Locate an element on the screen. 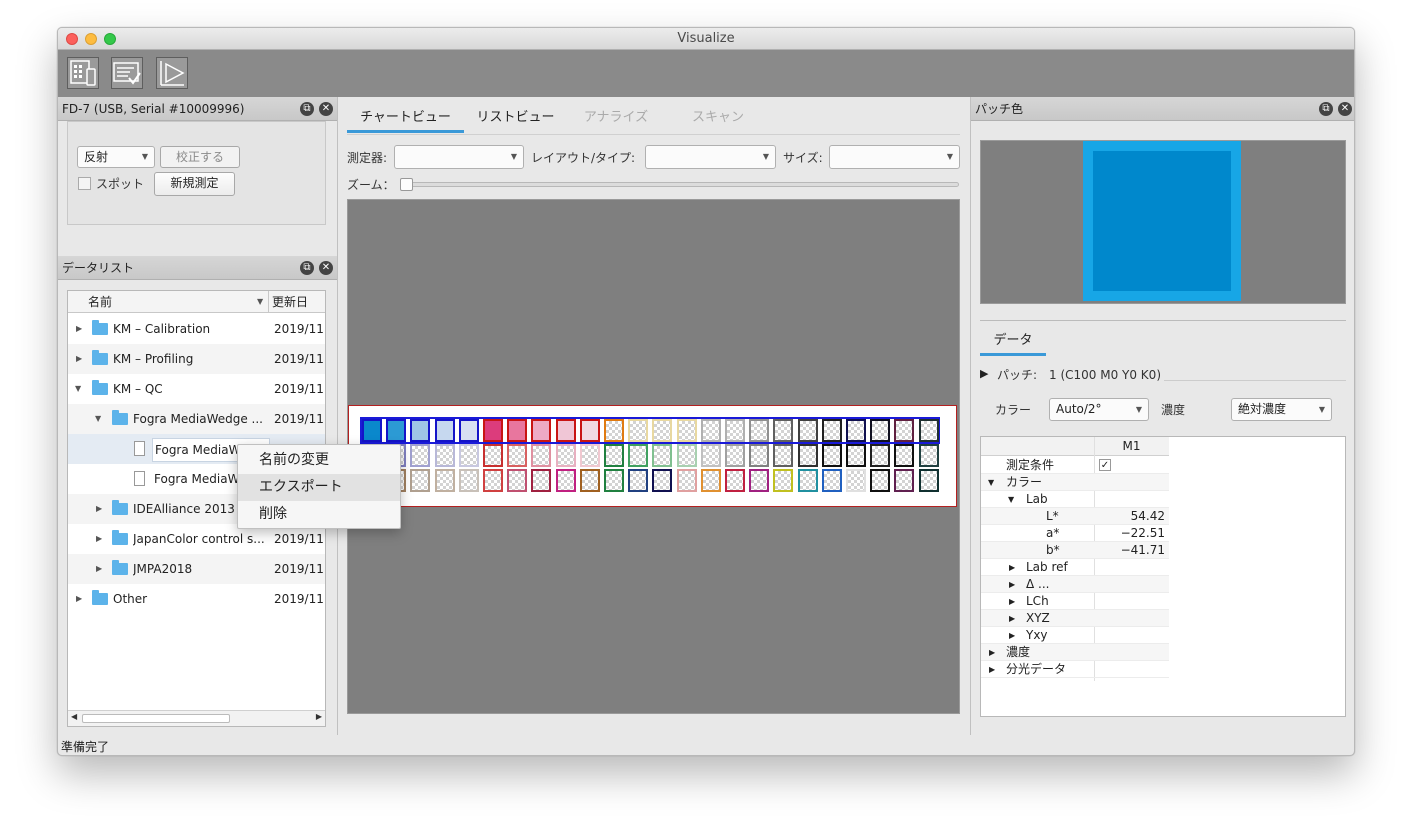  table-row: ▼ カラー is located at coordinates (1075, 482).